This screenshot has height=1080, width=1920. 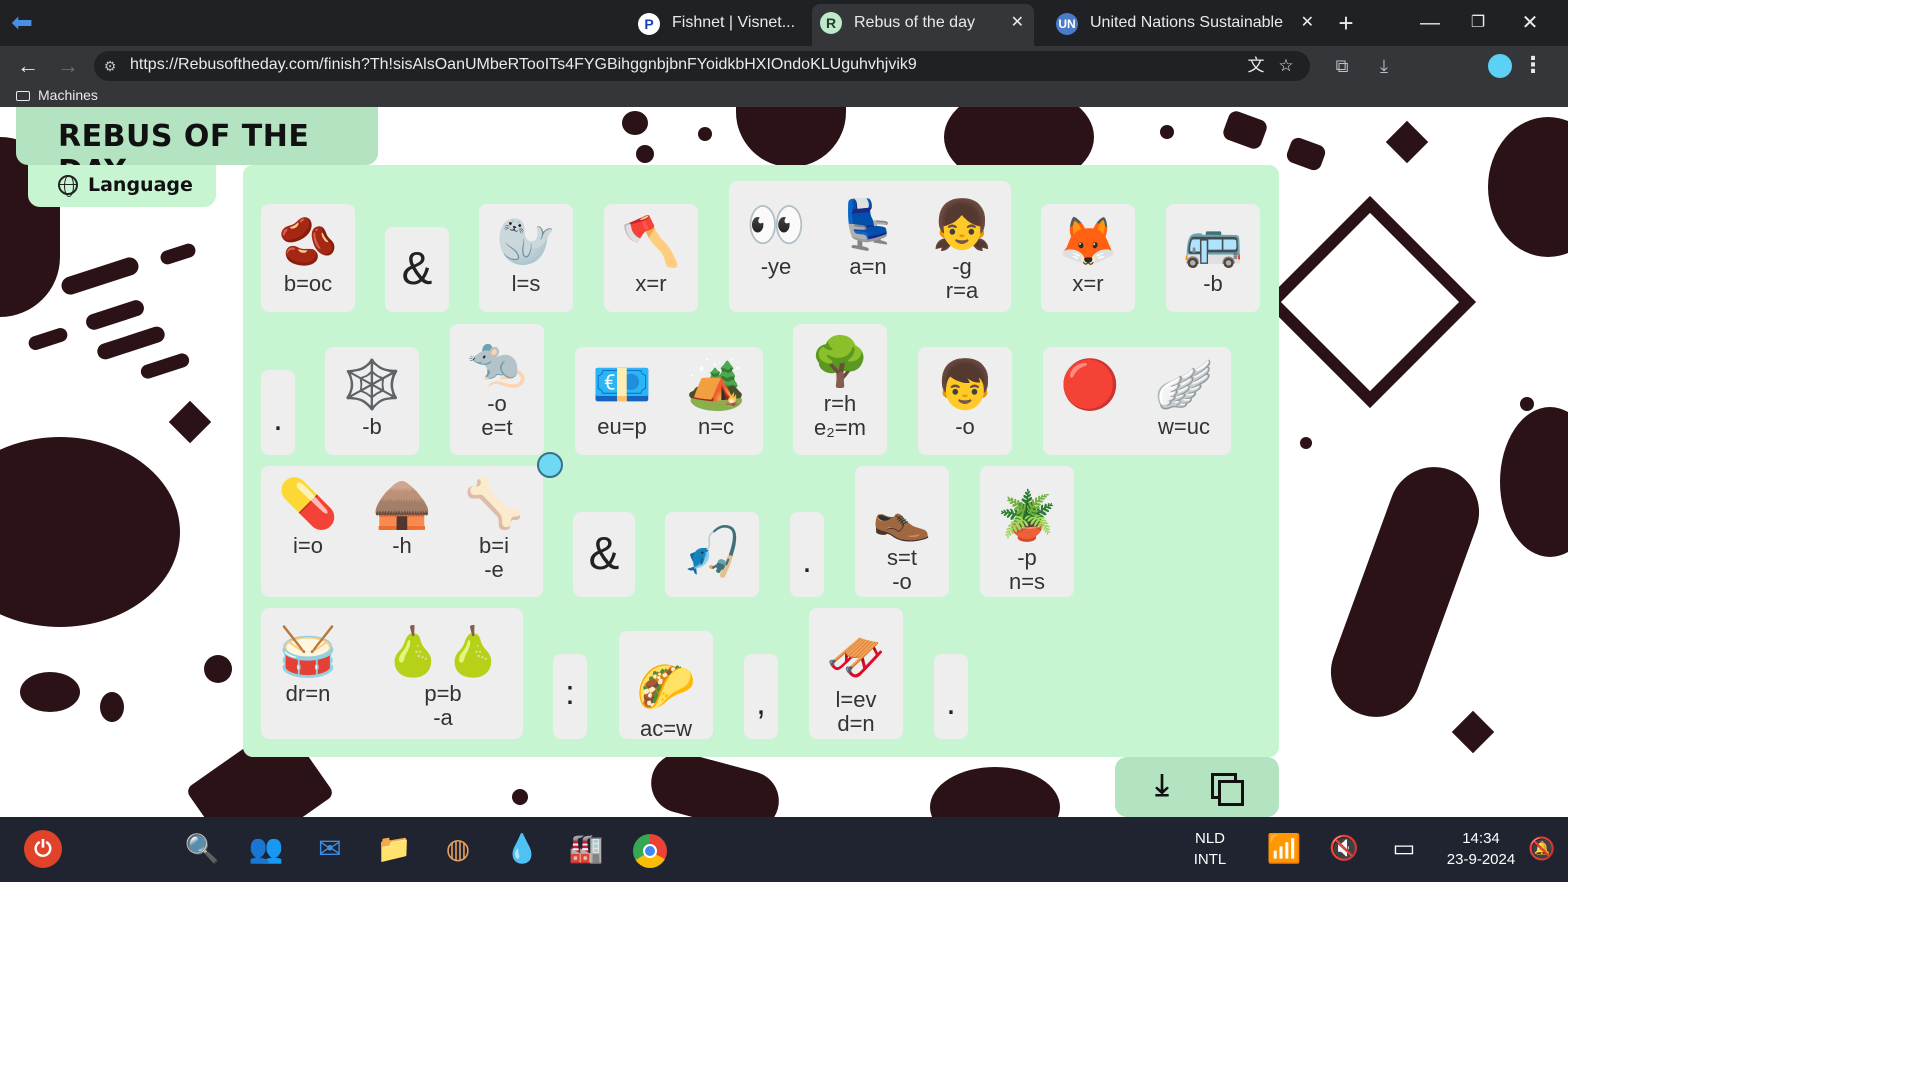 I want to click on water-drop-icon: 💧, so click(x=522, y=849).